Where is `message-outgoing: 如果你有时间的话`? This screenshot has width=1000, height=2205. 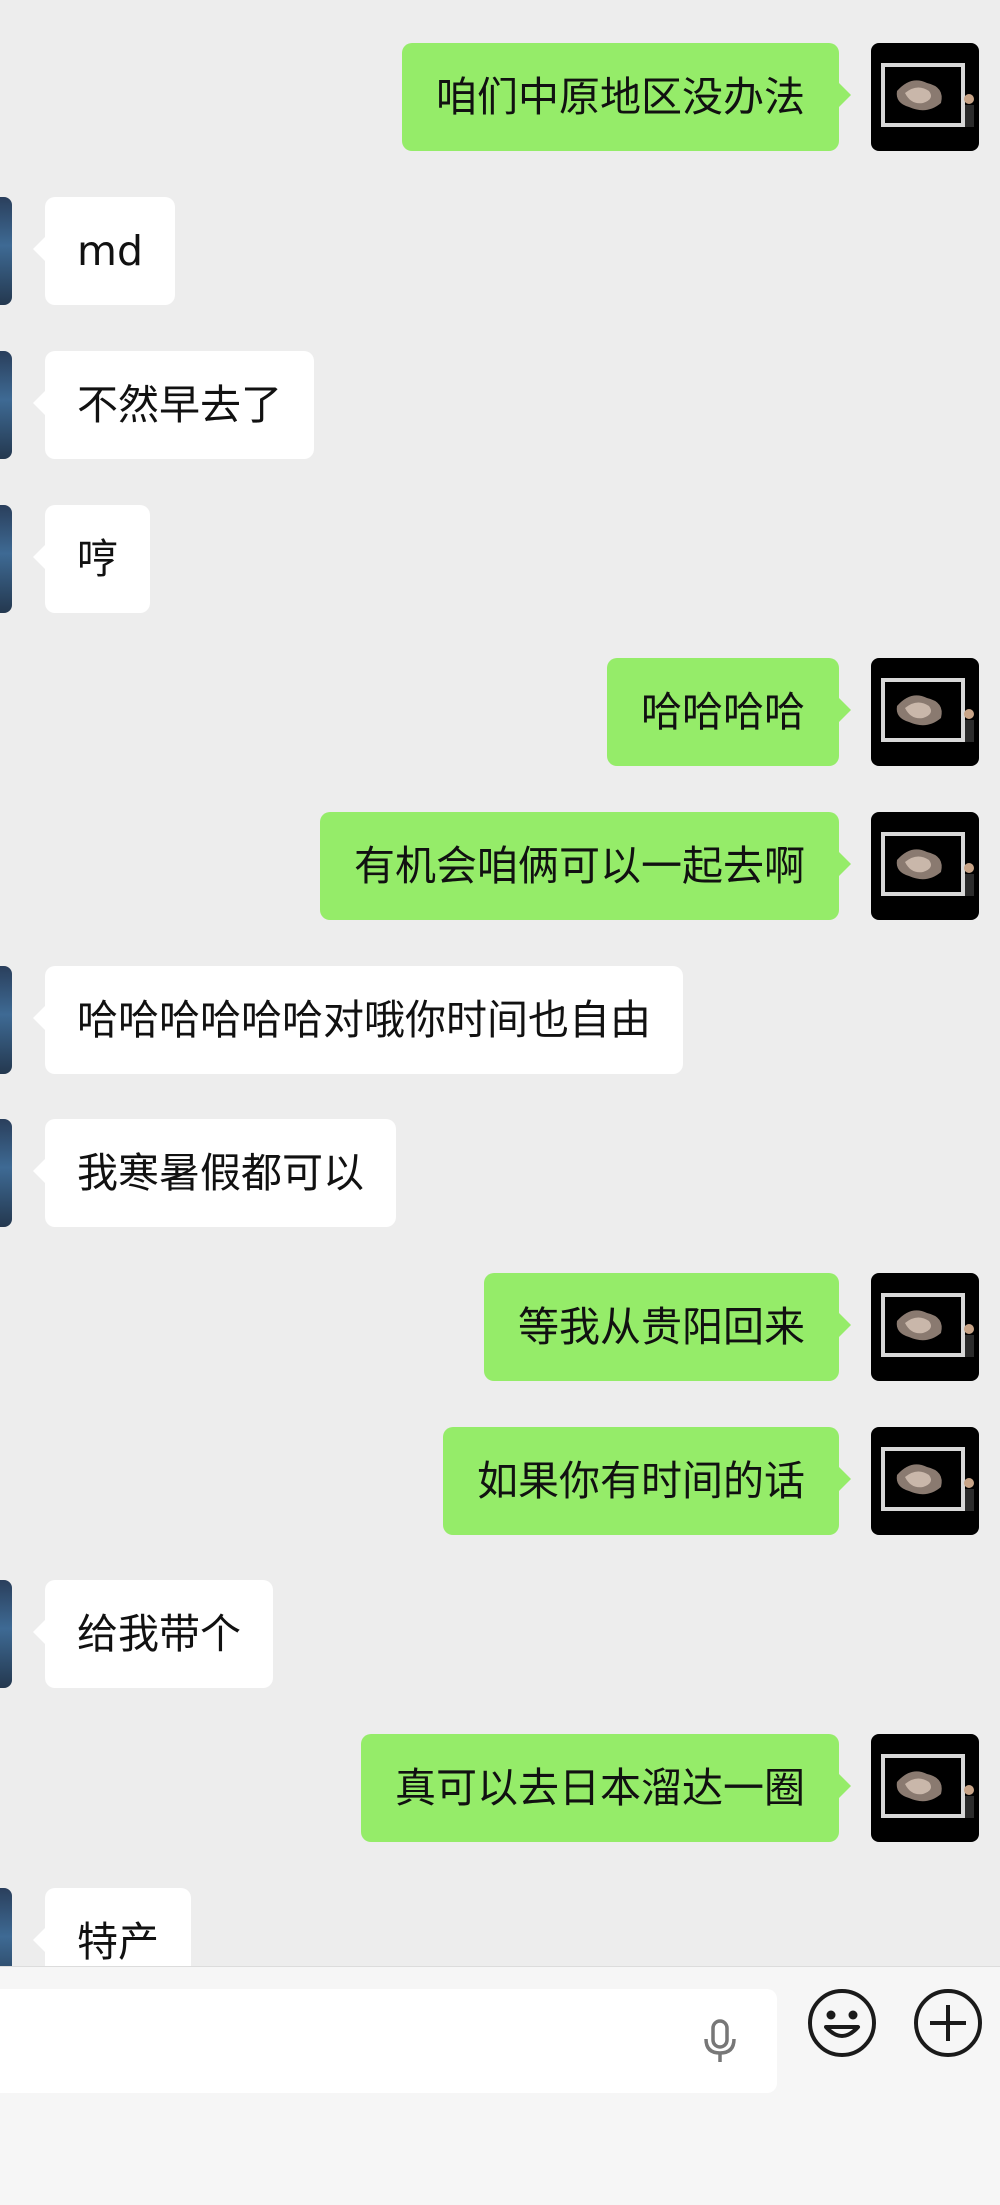
message-outgoing: 如果你有时间的话 is located at coordinates (500, 1481).